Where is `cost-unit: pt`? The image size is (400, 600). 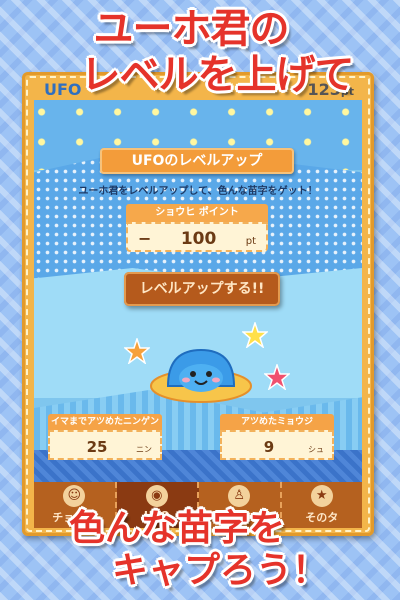
cost-unit: pt is located at coordinates (250, 241).